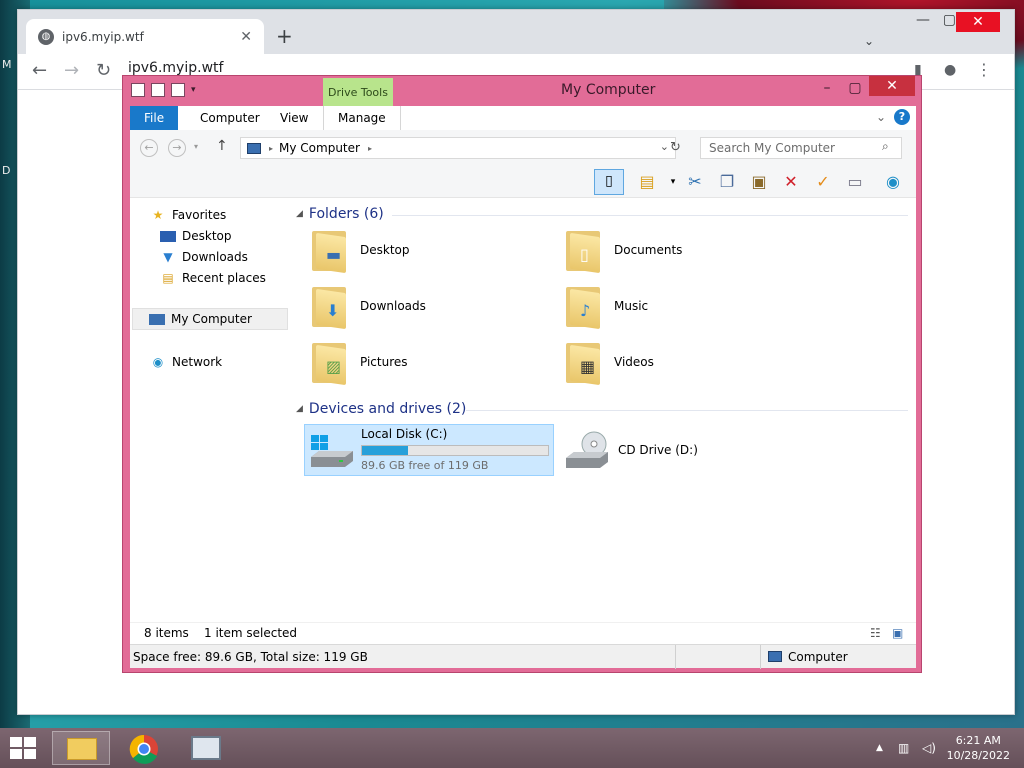 The height and width of the screenshot is (768, 1024). What do you see at coordinates (978, 755) in the screenshot?
I see `date: 10/28/2022` at bounding box center [978, 755].